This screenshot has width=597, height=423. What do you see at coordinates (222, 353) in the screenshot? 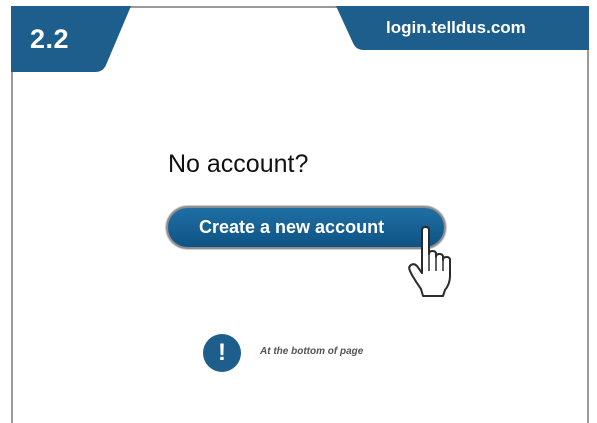
I see `exclamation-icon: !` at bounding box center [222, 353].